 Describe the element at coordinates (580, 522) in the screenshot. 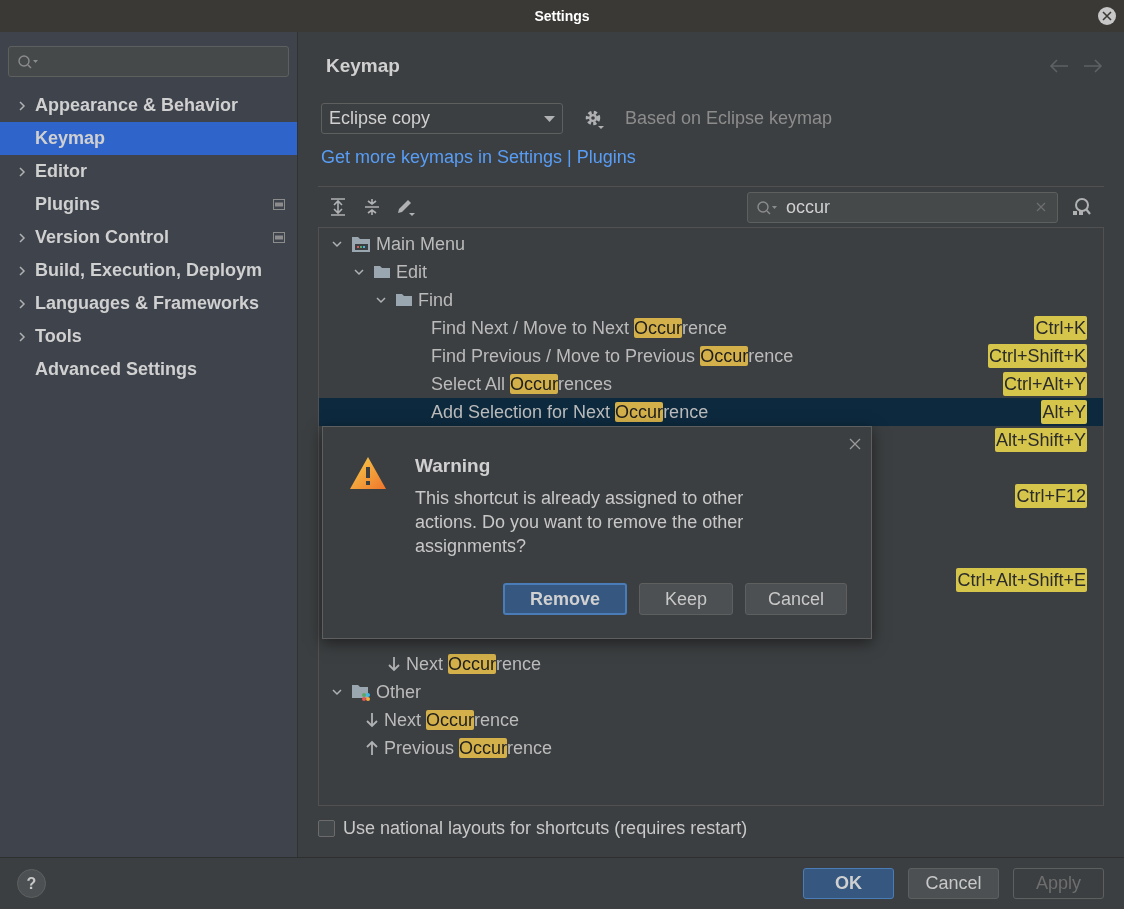

I see `dialog-message: This shortcut is already assigned to other actions. Do you want to remove the other assignments?` at that location.